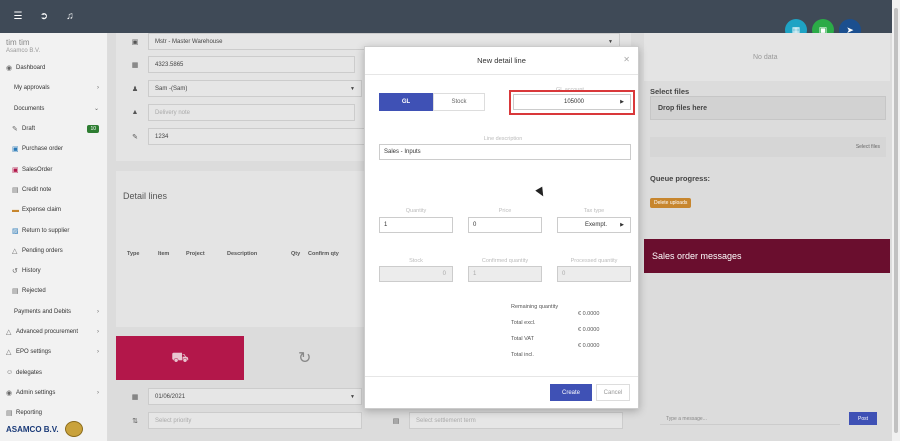 Image resolution: width=900 pixels, height=441 pixels. What do you see at coordinates (505, 225) in the screenshot?
I see `price-input: 0` at bounding box center [505, 225].